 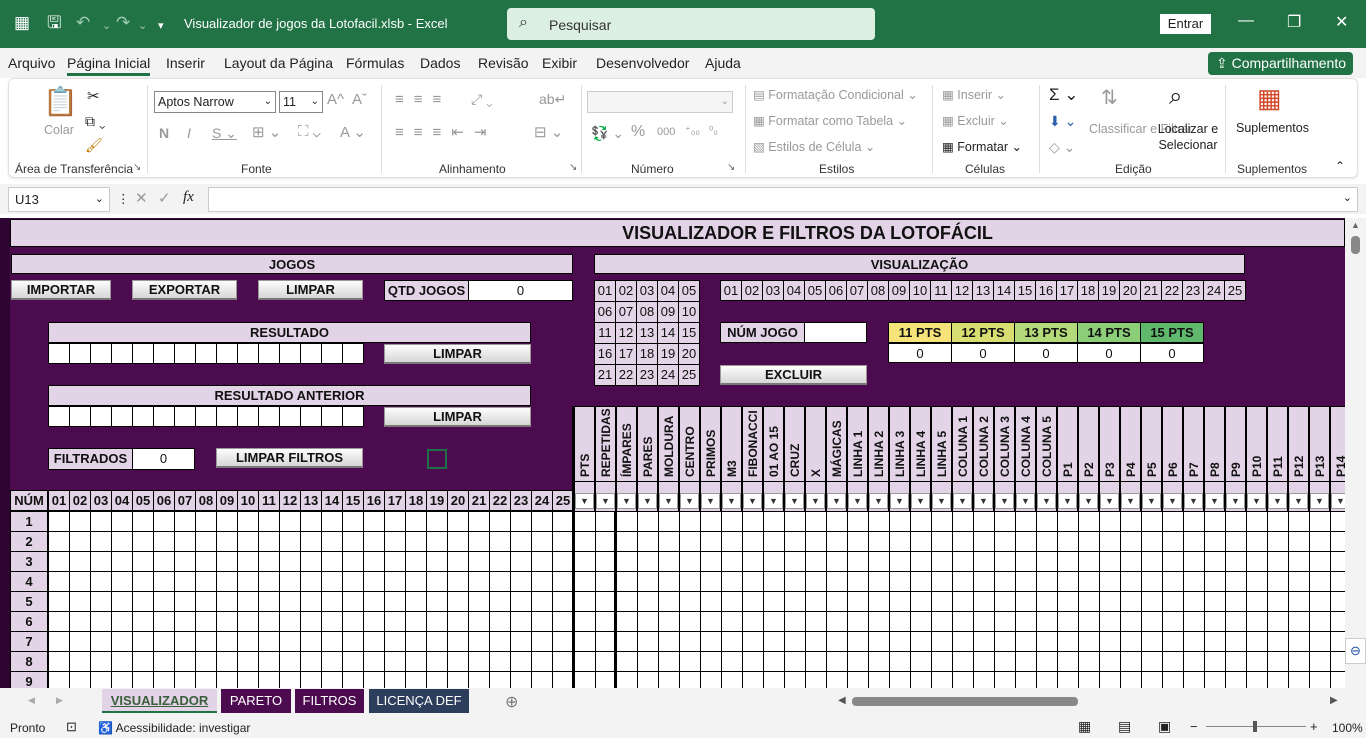 I want to click on tab-desenvolvedor: Desenvolvedor, so click(x=642, y=63).